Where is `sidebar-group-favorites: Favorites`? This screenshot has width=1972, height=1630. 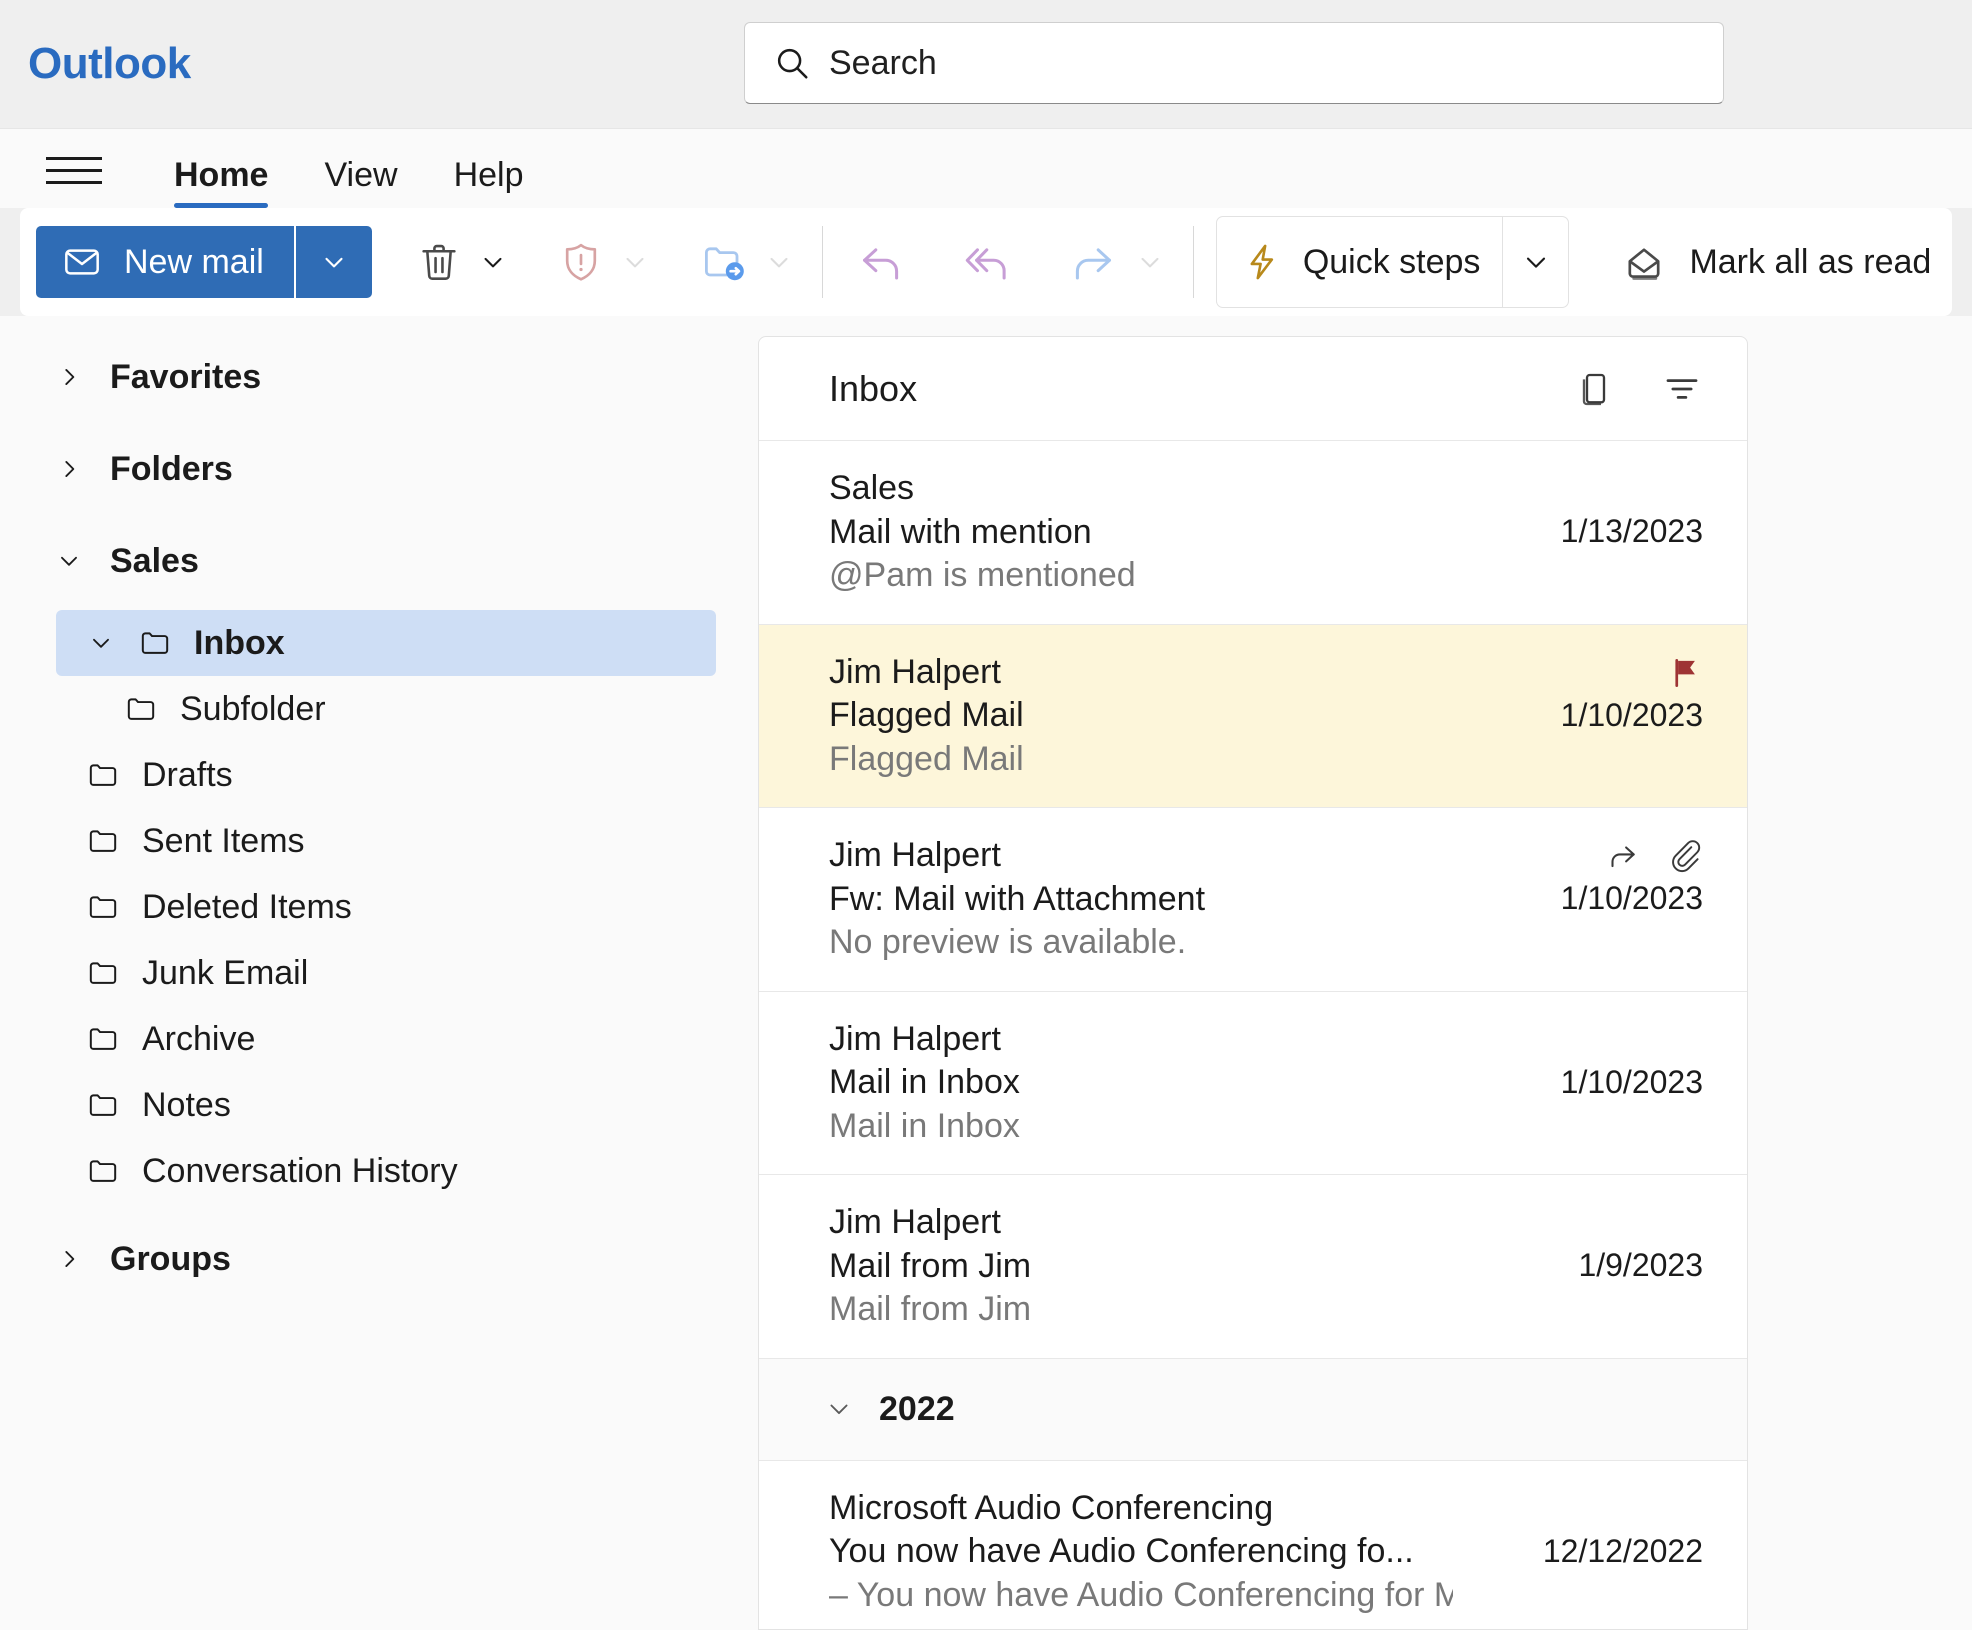 sidebar-group-favorites: Favorites is located at coordinates (370, 377).